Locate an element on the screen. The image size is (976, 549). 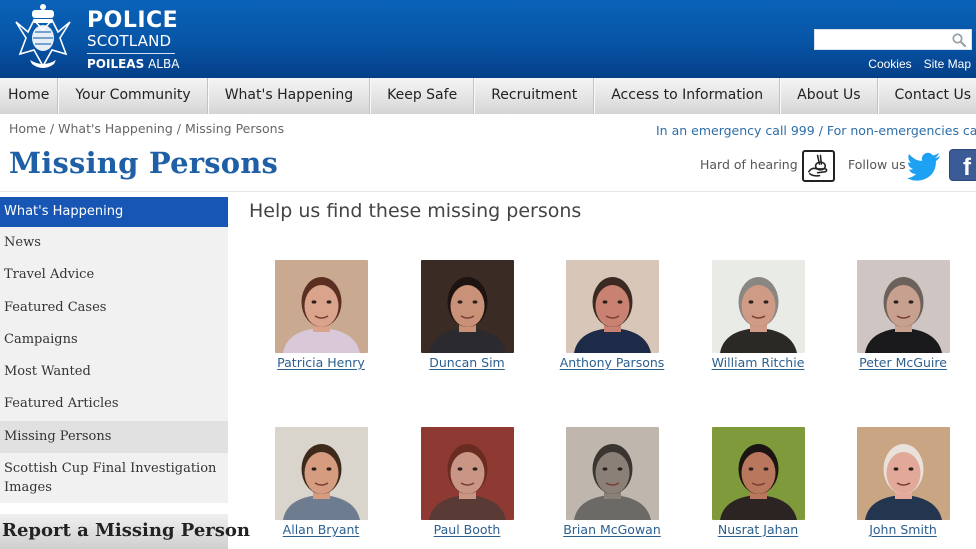
breadcrumb: Home / What's Happening / Missing Persons is located at coordinates (146, 128).